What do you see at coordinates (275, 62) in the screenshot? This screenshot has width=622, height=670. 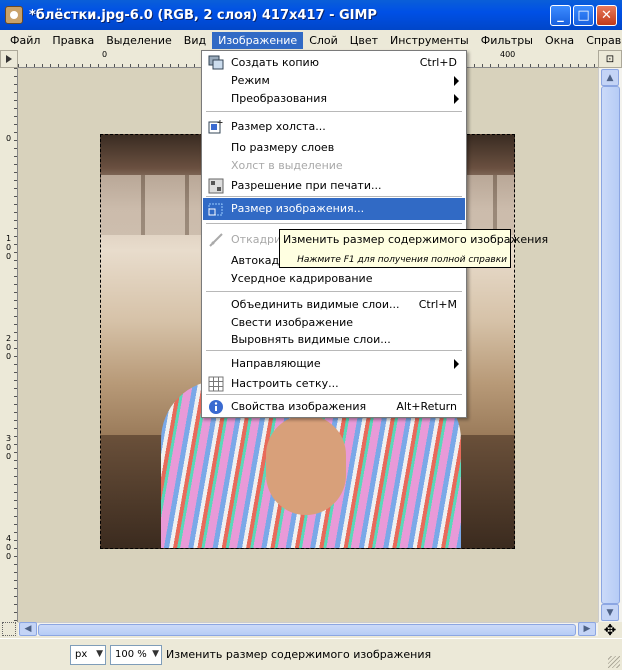 I see `menu-item-label: Создать копию` at bounding box center [275, 62].